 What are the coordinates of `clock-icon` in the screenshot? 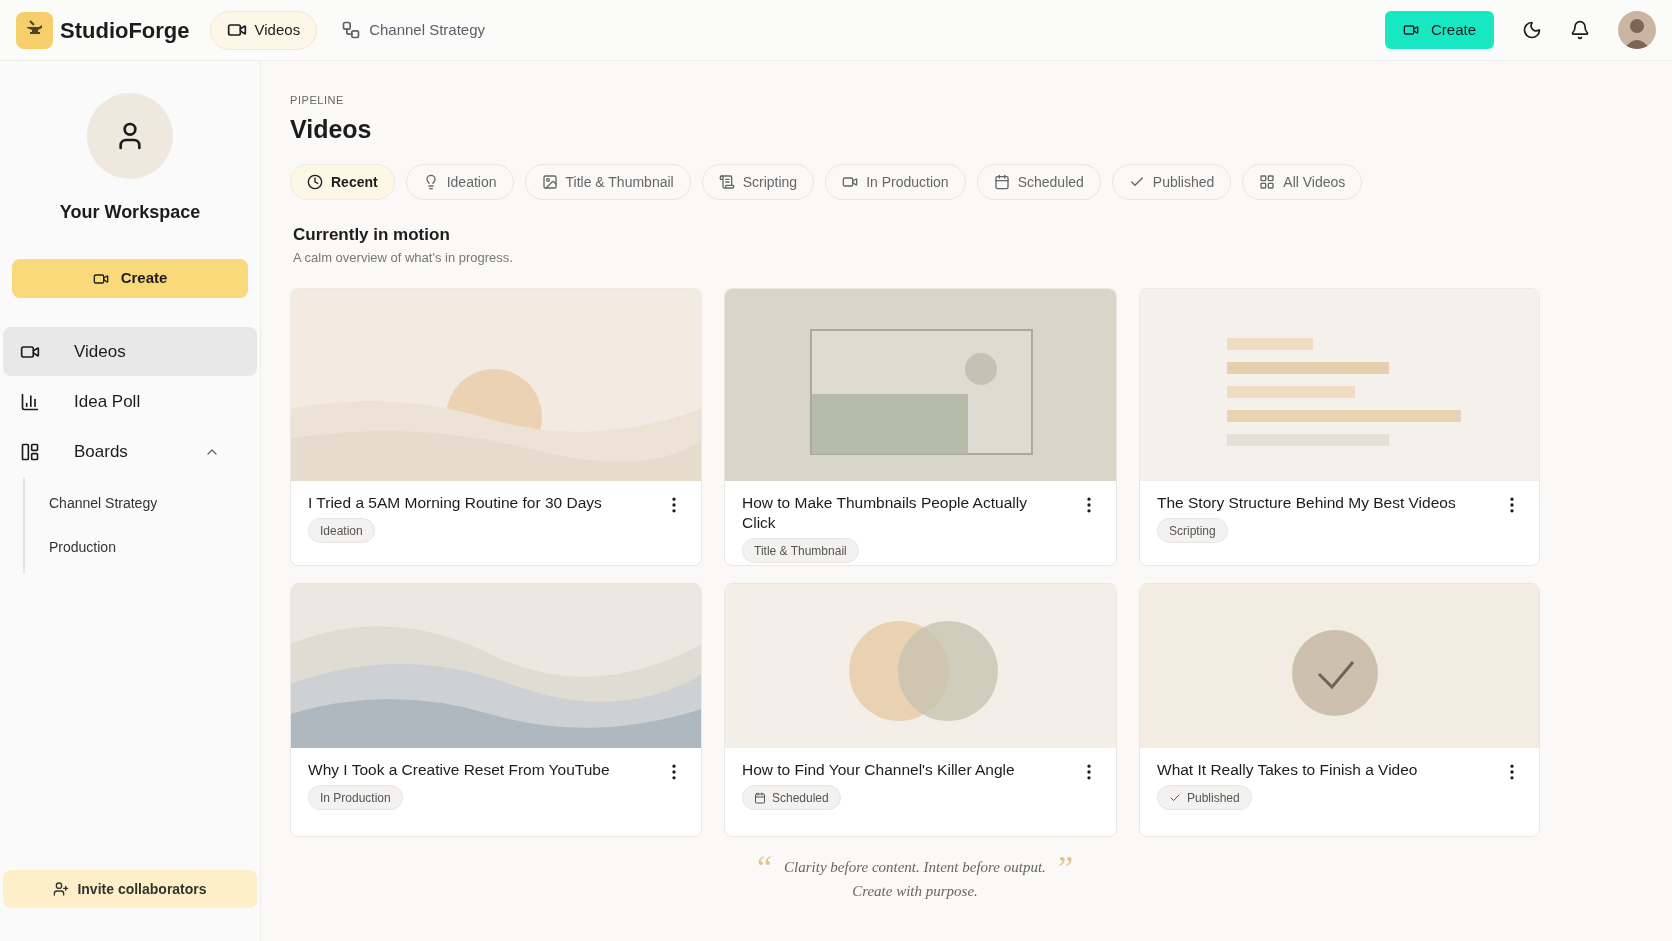 It's located at (315, 182).